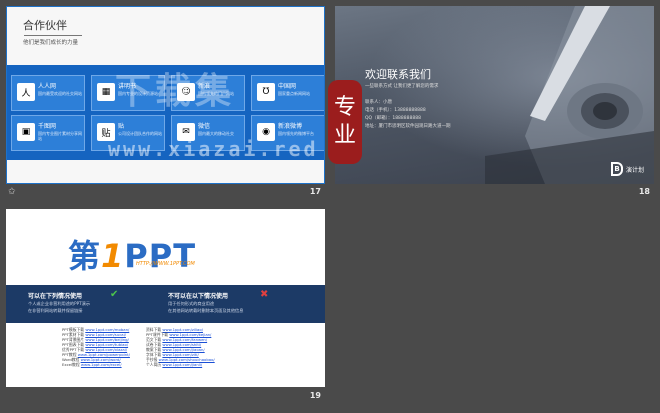 This screenshot has width=660, height=413. I want to click on animation-star-icon: ✩, so click(12, 192).